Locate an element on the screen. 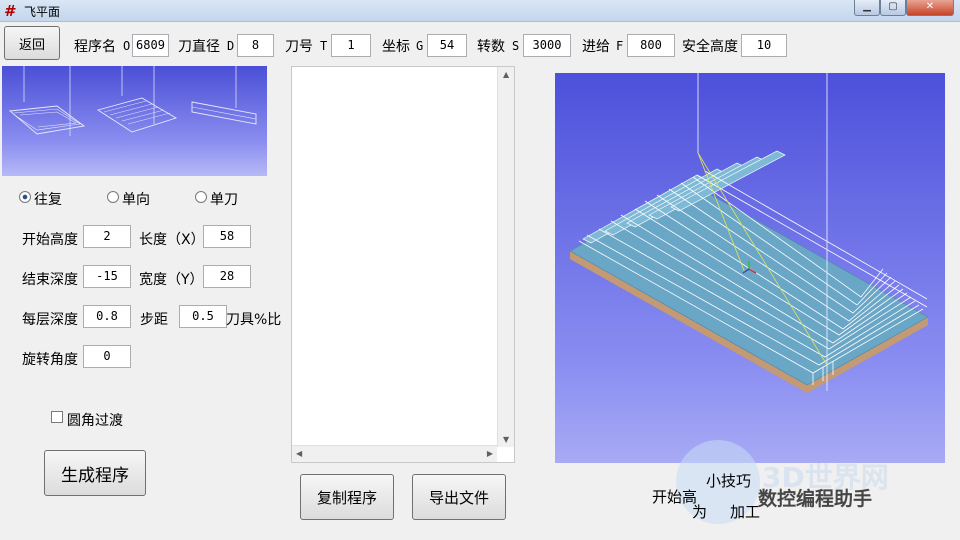  coordinate-prefix: G is located at coordinates (420, 46).